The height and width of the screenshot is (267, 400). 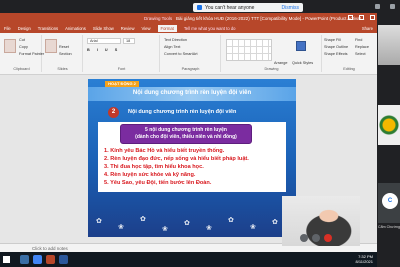 What do you see at coordinates (6, 259) in the screenshot?
I see `windows-start-icon` at bounding box center [6, 259].